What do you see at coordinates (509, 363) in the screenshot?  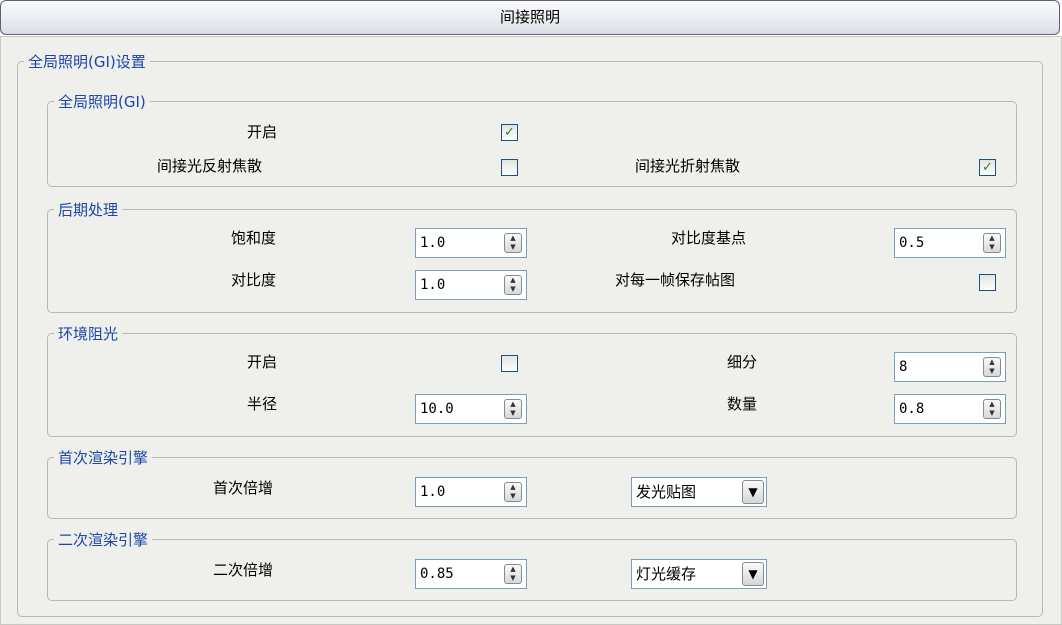 I see `ao-enable-checkbox` at bounding box center [509, 363].